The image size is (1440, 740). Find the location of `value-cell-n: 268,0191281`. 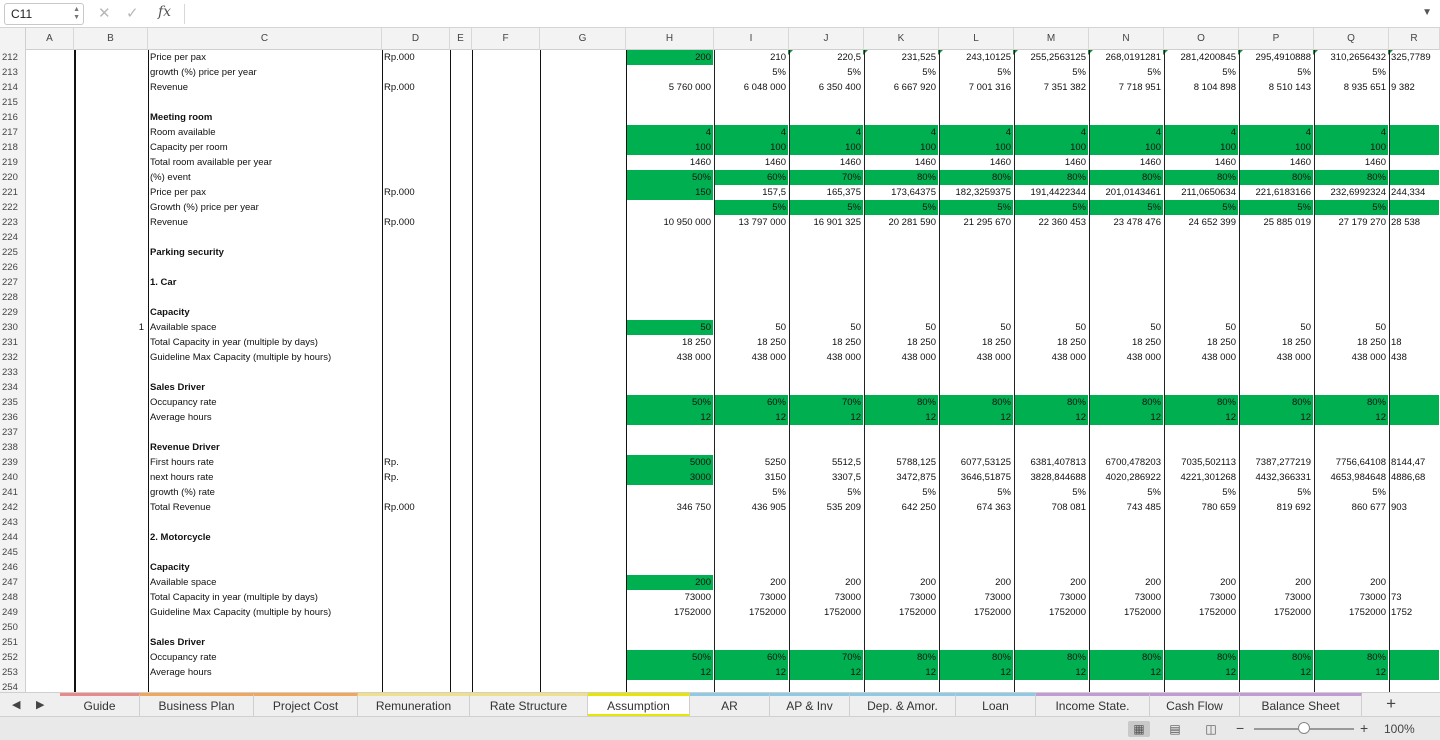

value-cell-n: 268,0191281 is located at coordinates (1126, 57).